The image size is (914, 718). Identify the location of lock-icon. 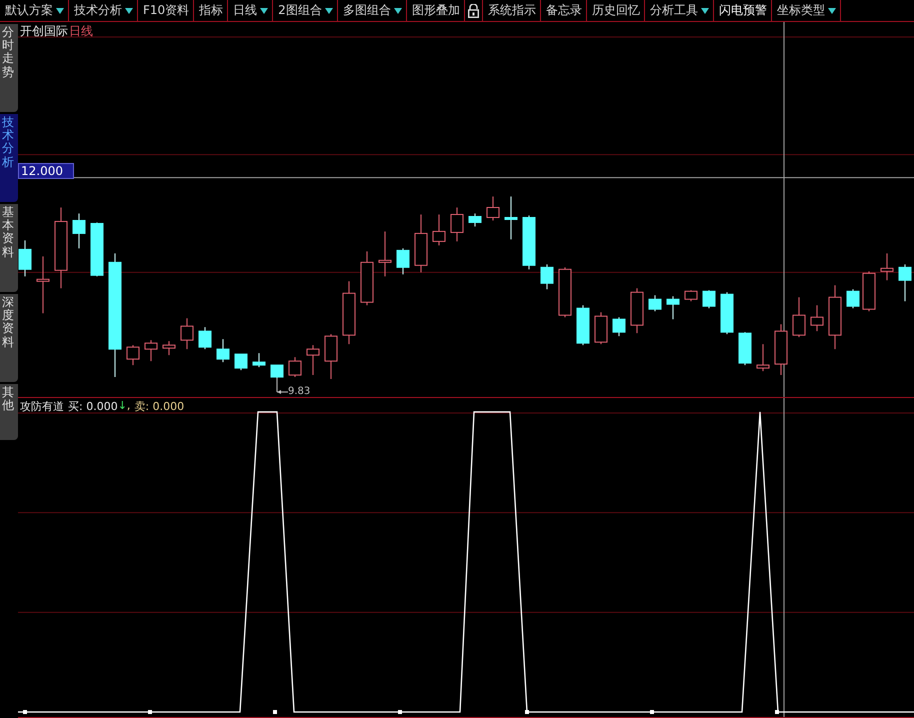
(473, 11).